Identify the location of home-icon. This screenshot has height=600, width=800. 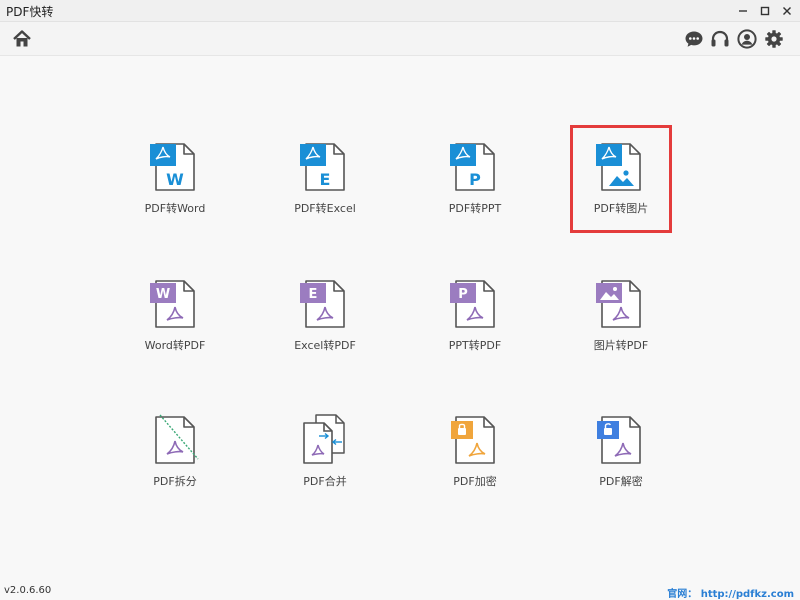
(22, 38).